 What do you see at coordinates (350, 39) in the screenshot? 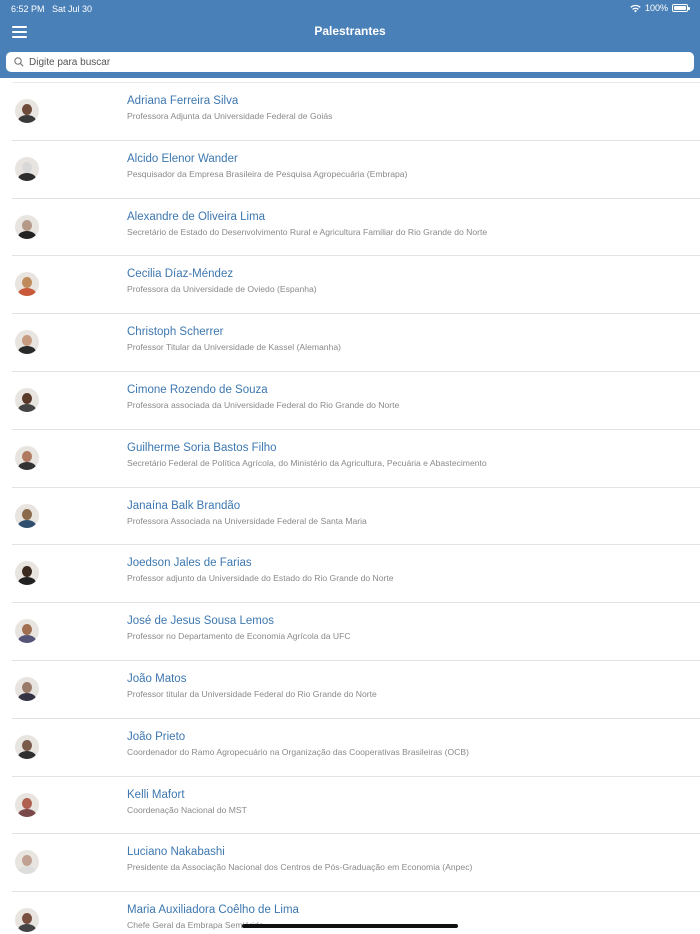
I see `app-header: 6:52 PM Sat Jul 30 100% Palestrantes` at bounding box center [350, 39].